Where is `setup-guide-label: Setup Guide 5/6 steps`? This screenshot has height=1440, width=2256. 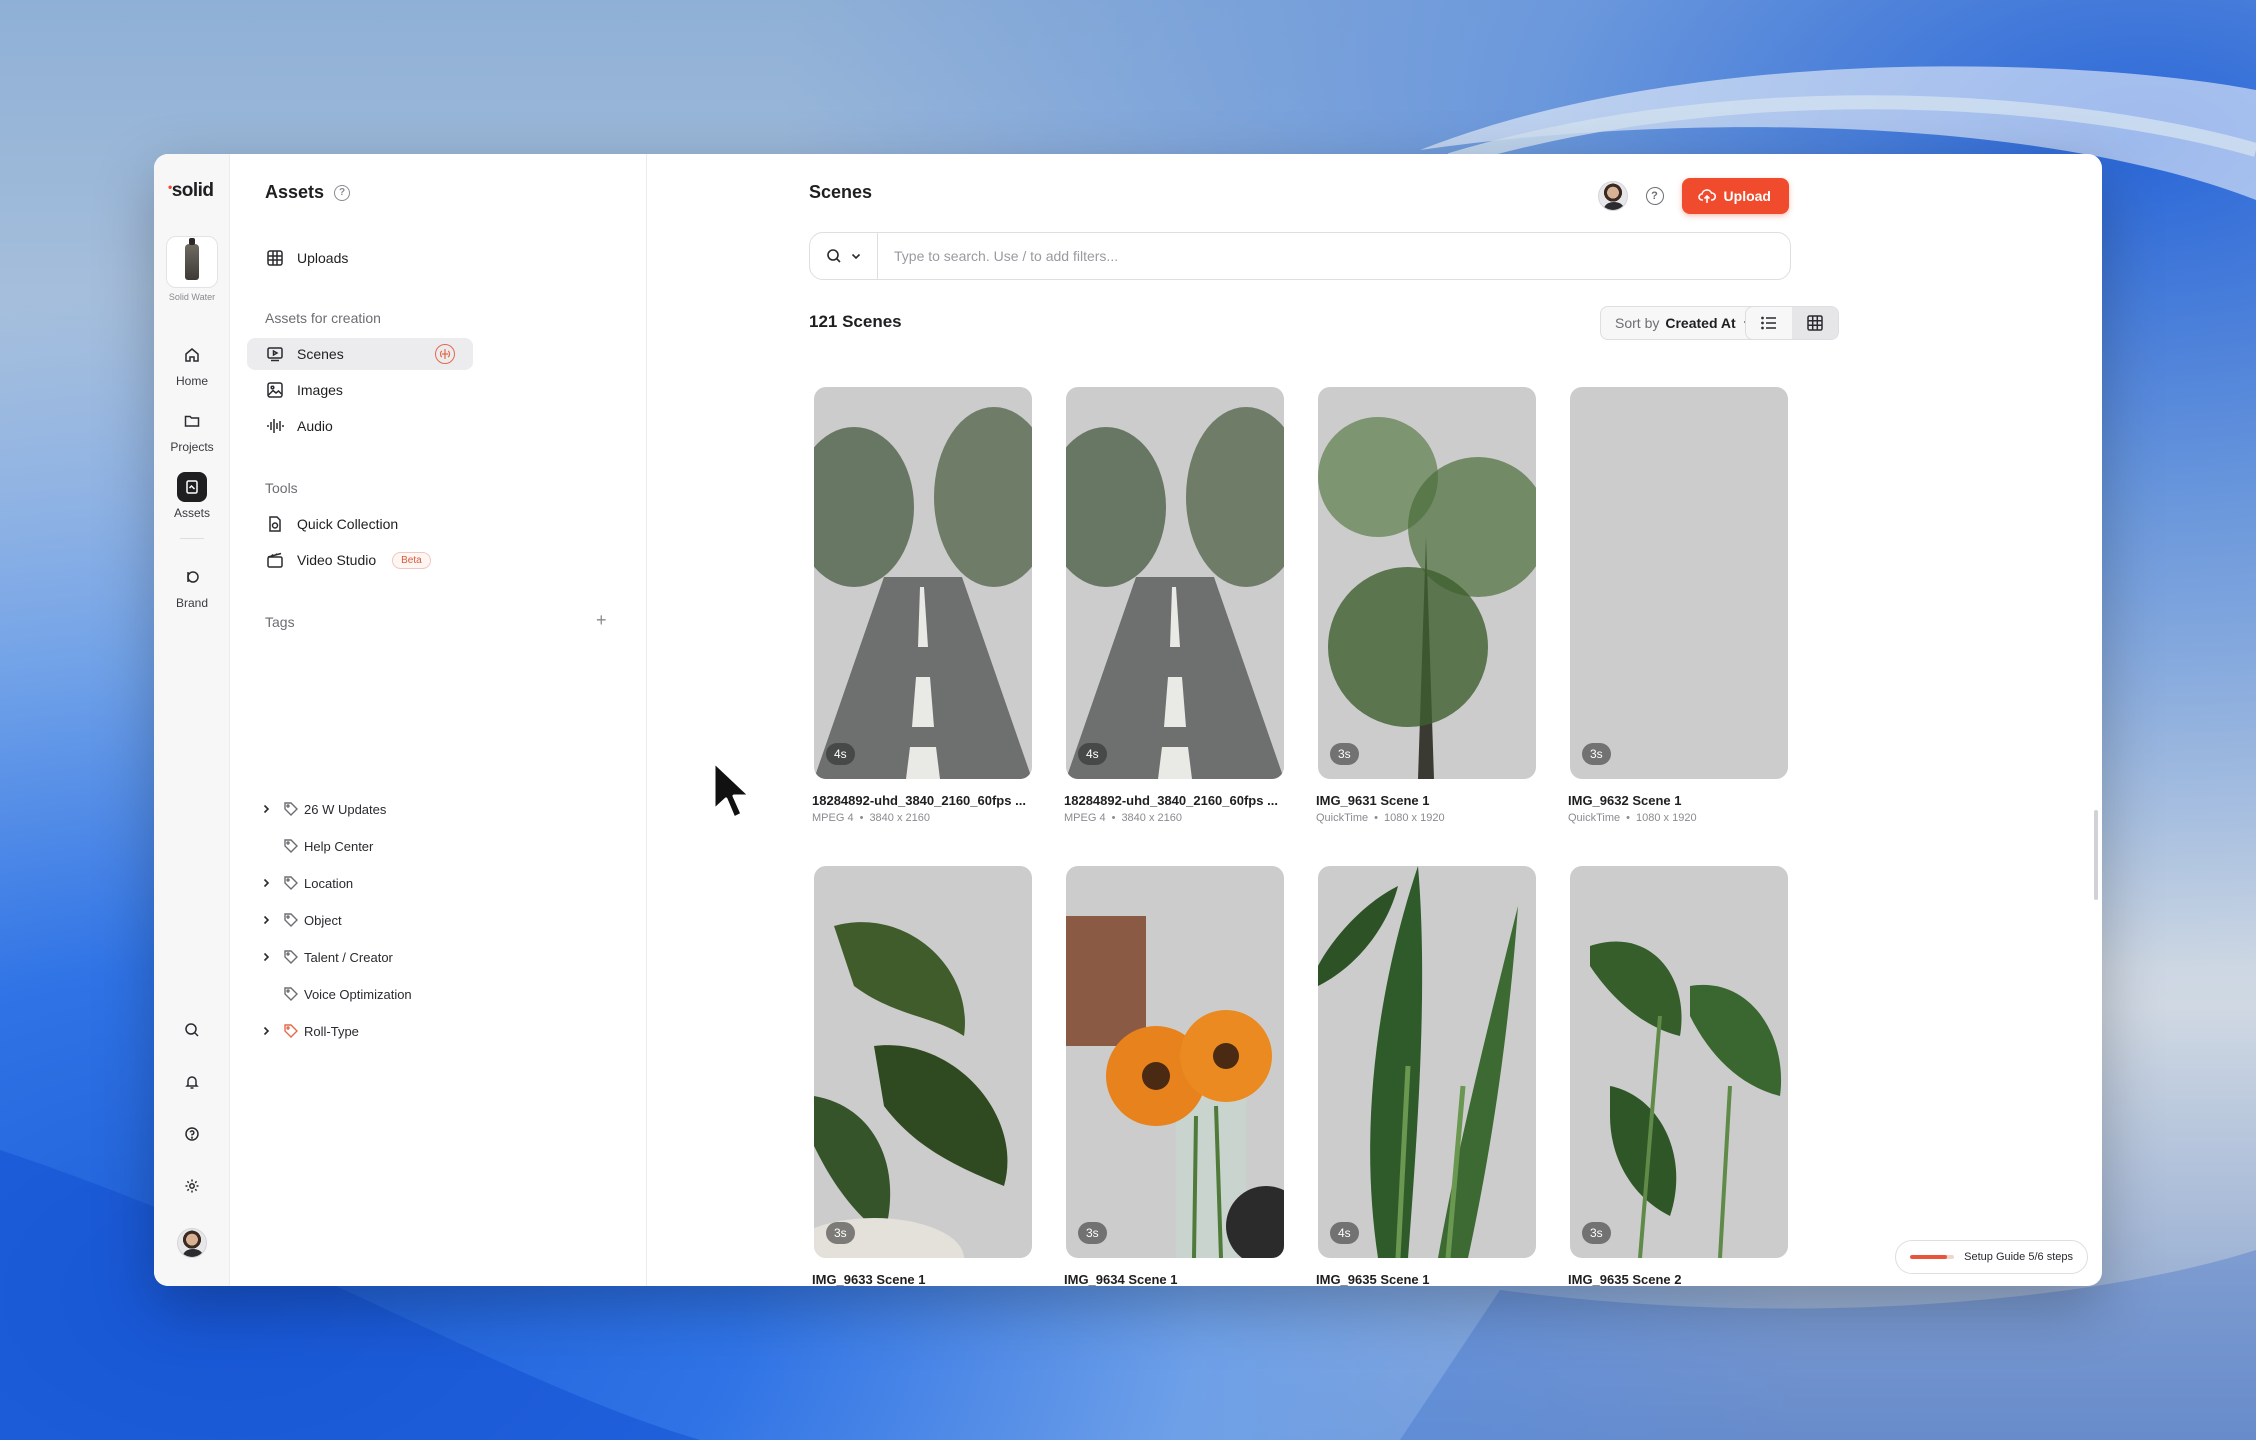
setup-guide-label: Setup Guide 5/6 steps is located at coordinates (2018, 1257).